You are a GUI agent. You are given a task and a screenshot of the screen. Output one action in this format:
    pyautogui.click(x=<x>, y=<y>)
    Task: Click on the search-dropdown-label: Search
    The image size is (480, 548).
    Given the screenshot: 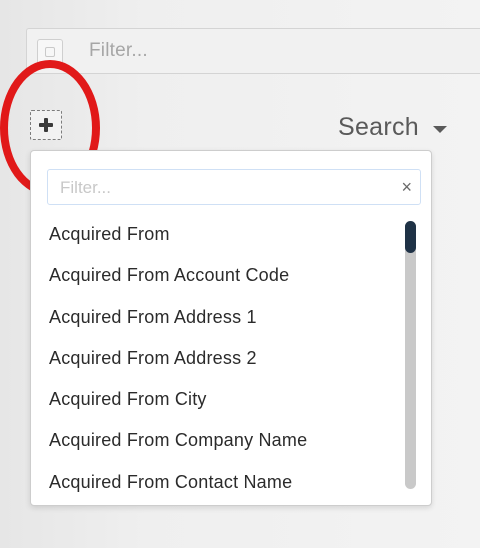 What is the action you would take?
    pyautogui.click(x=379, y=126)
    